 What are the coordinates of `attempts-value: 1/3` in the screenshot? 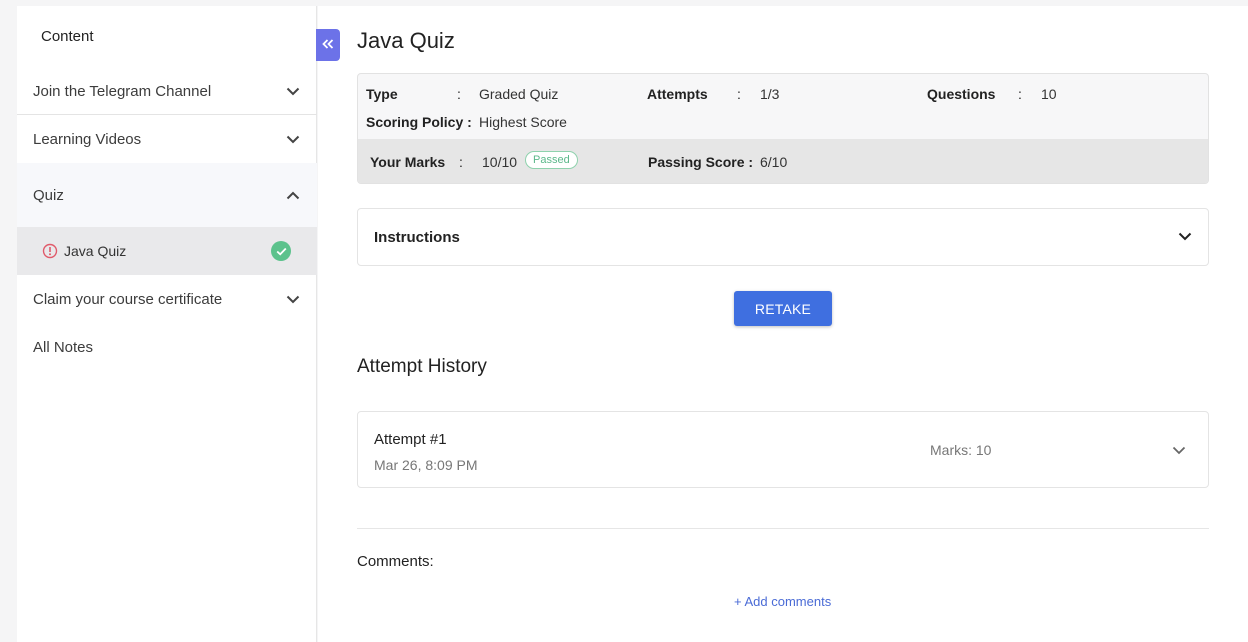 It's located at (770, 94).